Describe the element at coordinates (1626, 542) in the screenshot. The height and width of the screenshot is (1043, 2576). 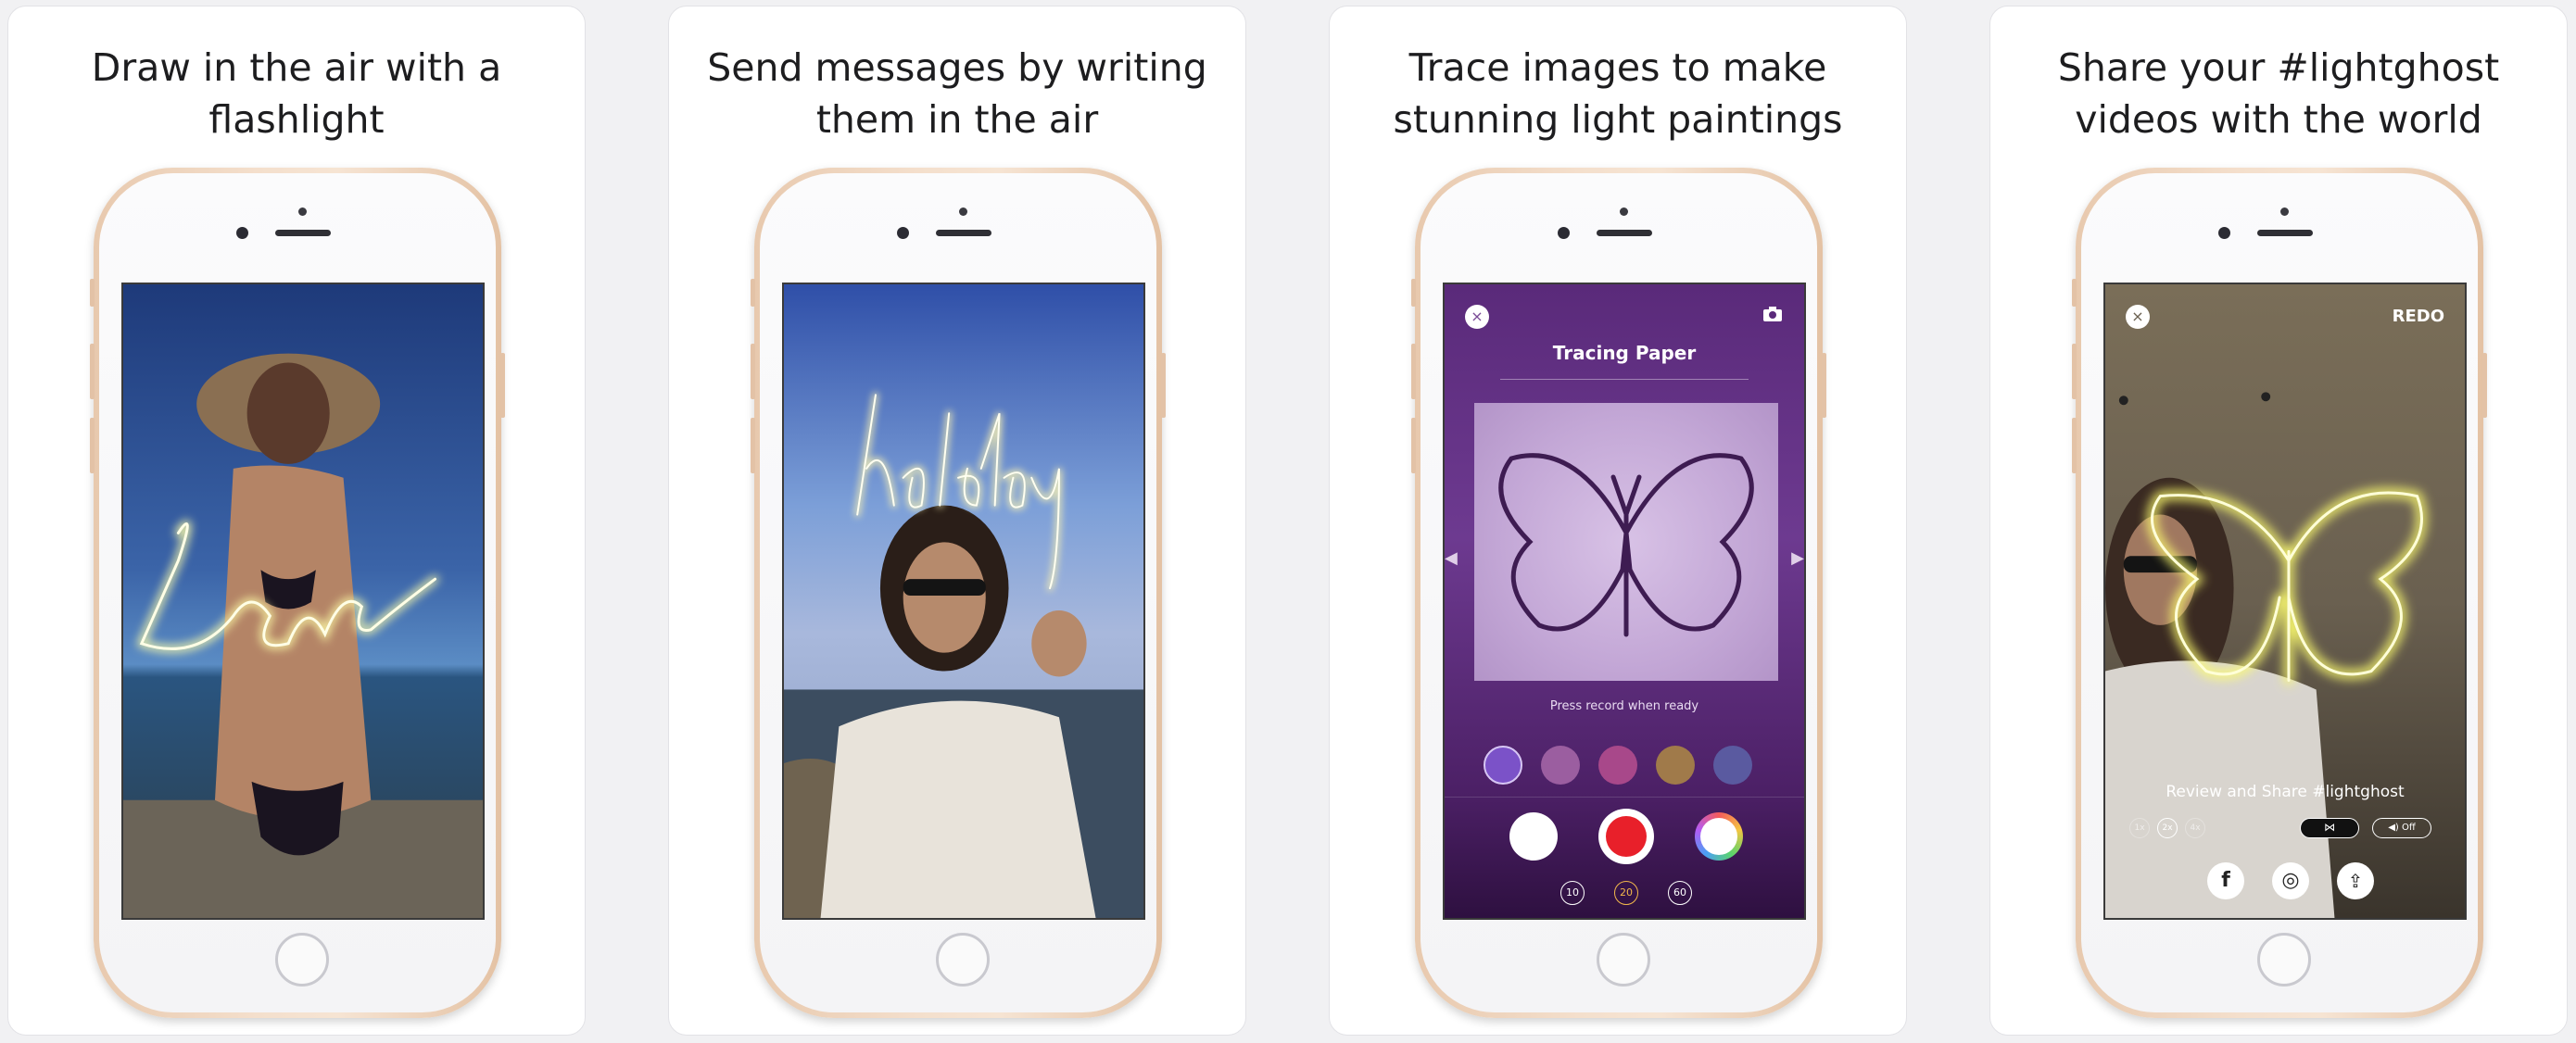
I see `tracing-image` at that location.